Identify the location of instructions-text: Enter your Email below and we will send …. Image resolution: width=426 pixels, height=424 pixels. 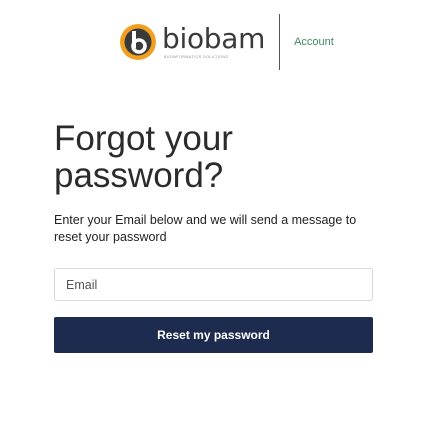
(205, 228).